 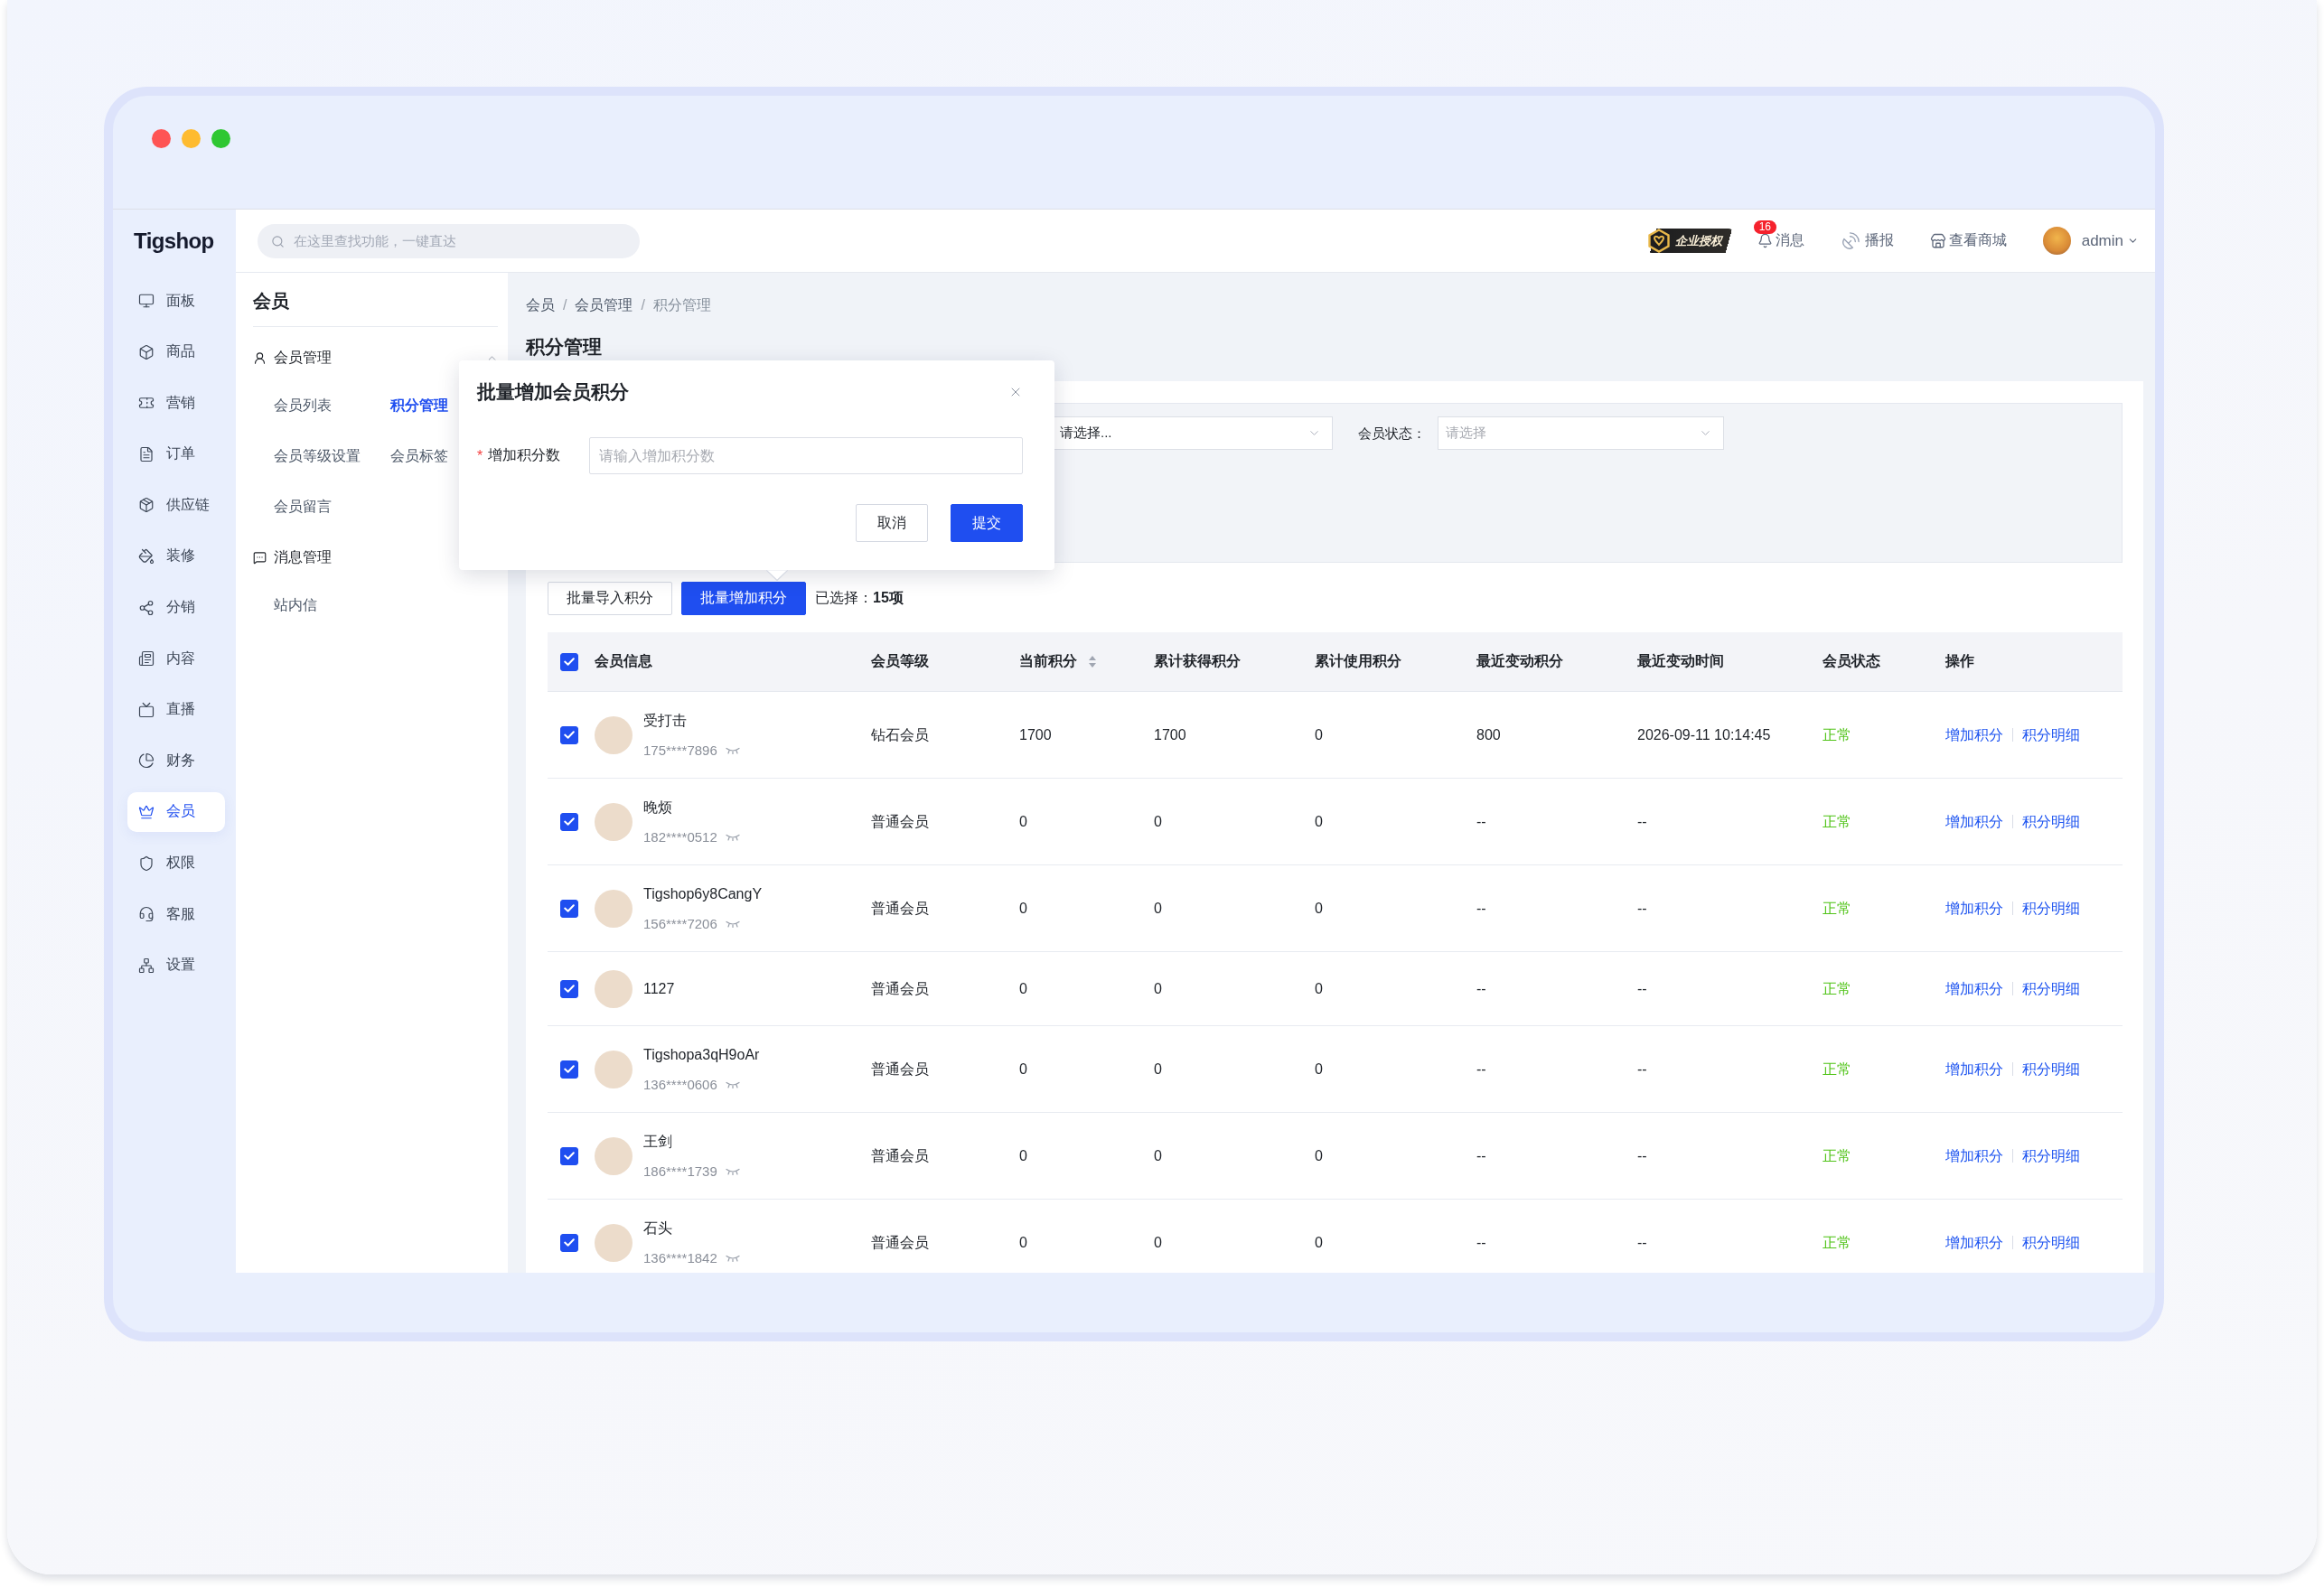 What do you see at coordinates (176, 965) in the screenshot?
I see `nav-item: 设置` at bounding box center [176, 965].